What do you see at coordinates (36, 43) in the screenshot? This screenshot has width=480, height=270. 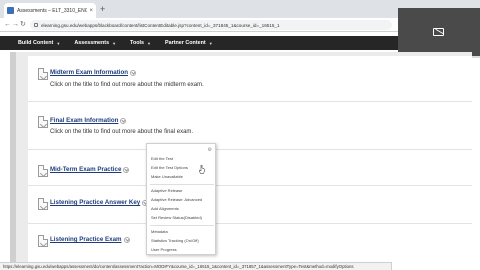 I see `build-content-label: Build Content` at bounding box center [36, 43].